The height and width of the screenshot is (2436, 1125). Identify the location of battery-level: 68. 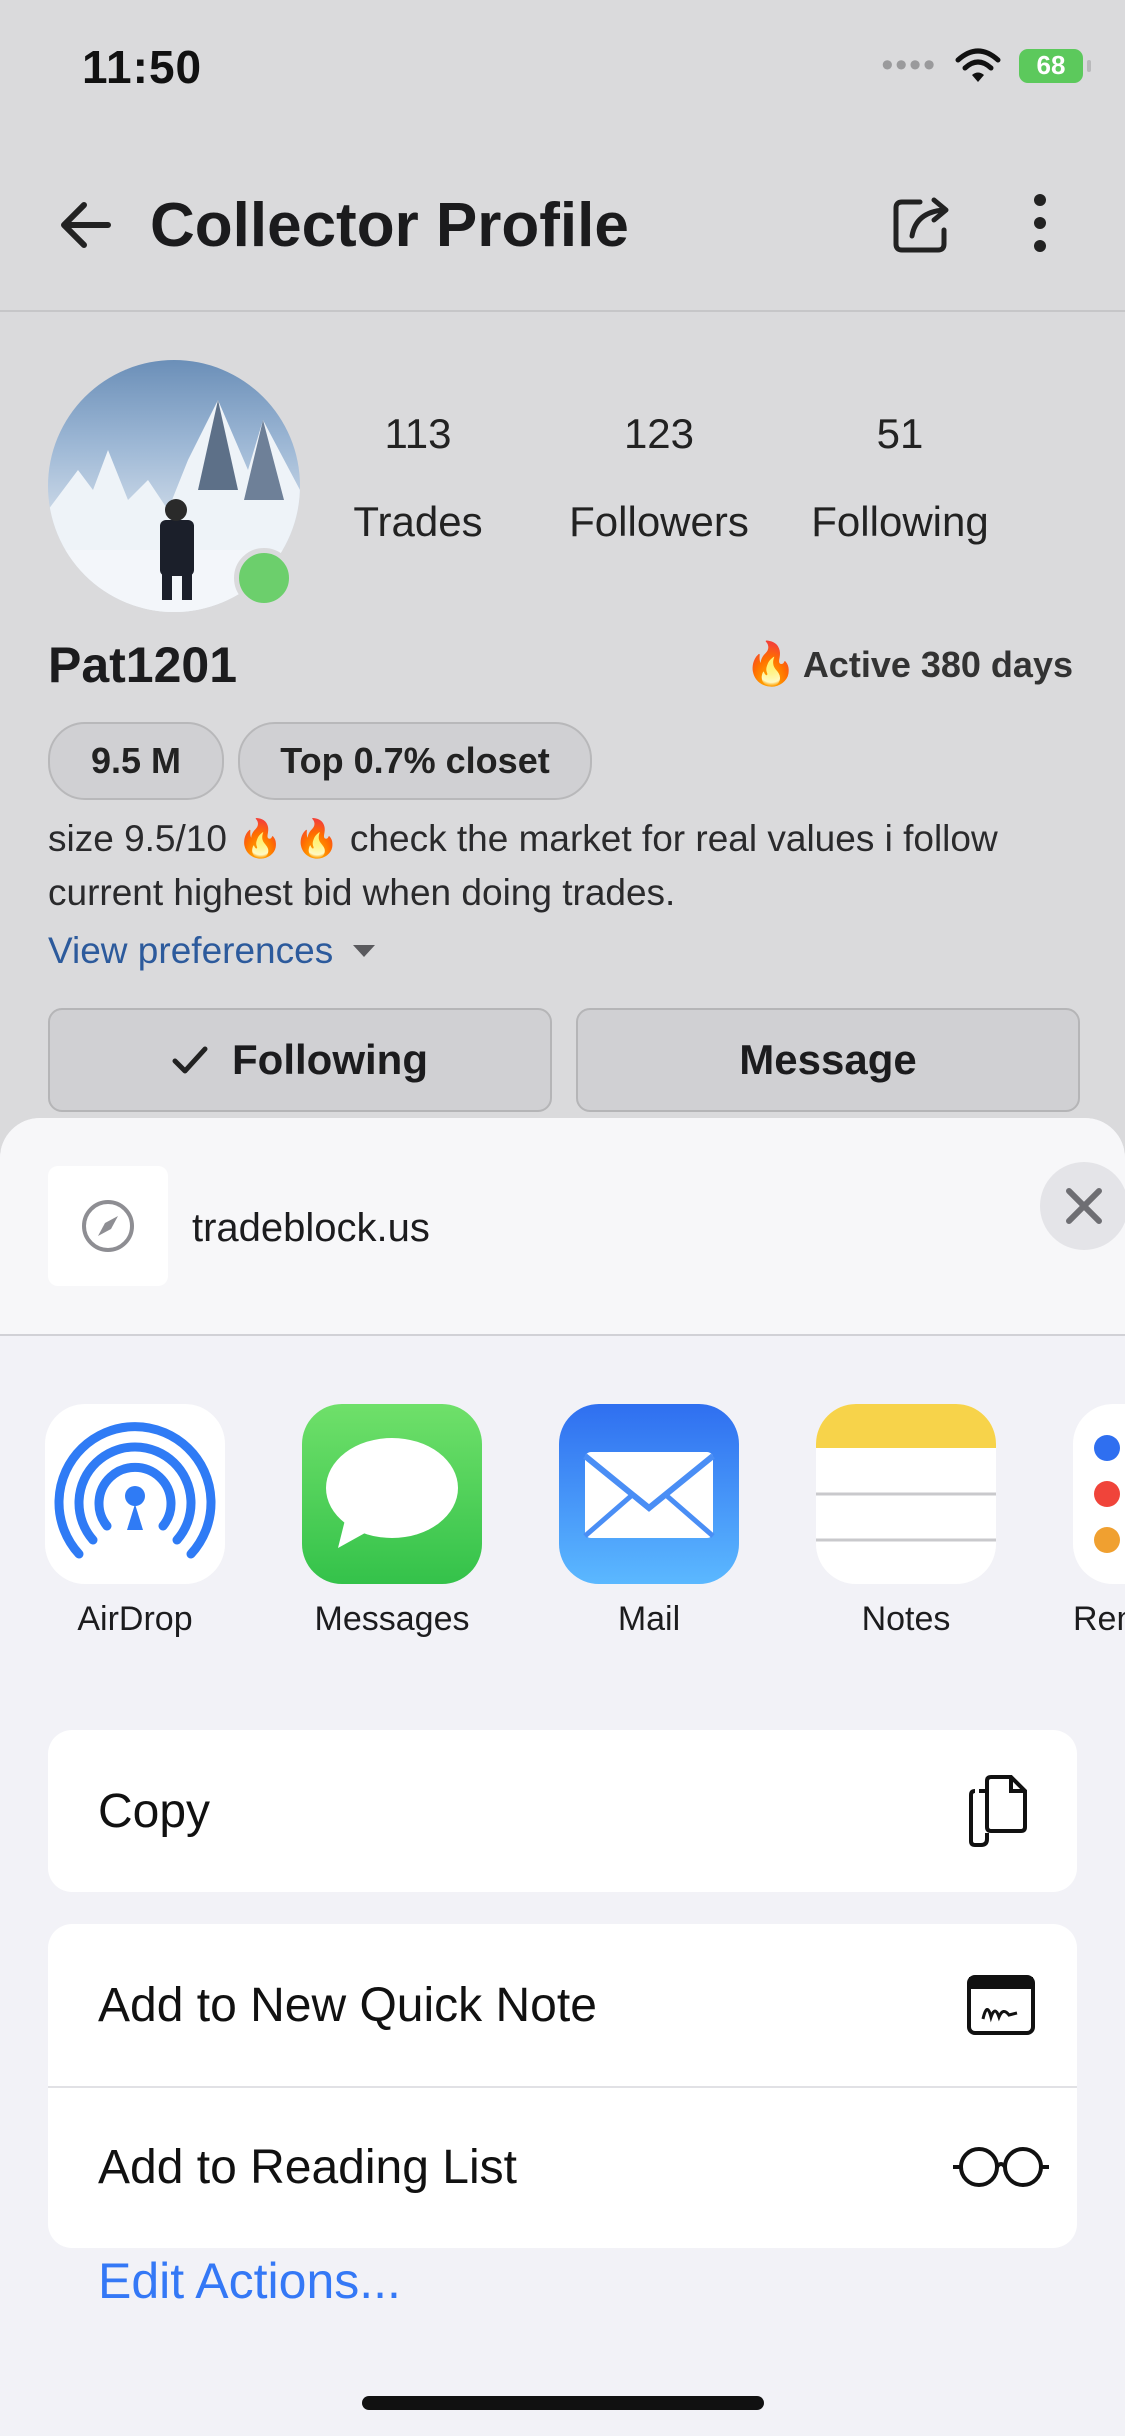
(1051, 65).